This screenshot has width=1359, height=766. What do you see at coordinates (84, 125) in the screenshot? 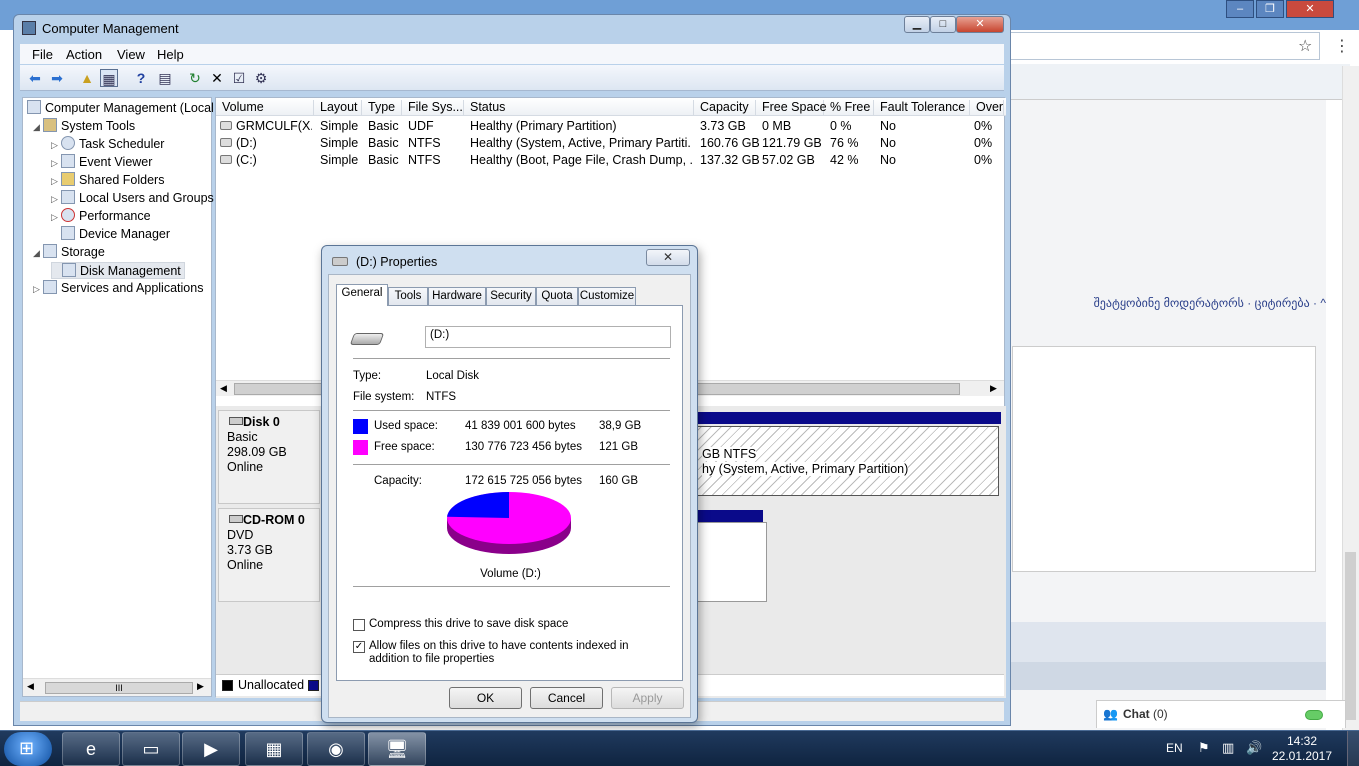
I see `tree-item-system-tools: ◢ System Tools` at bounding box center [84, 125].